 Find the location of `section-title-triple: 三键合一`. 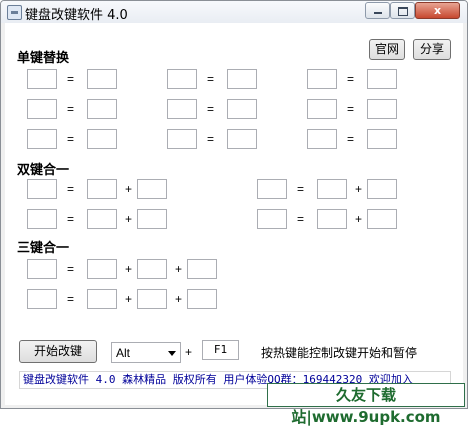

section-title-triple: 三键合一 is located at coordinates (43, 248).